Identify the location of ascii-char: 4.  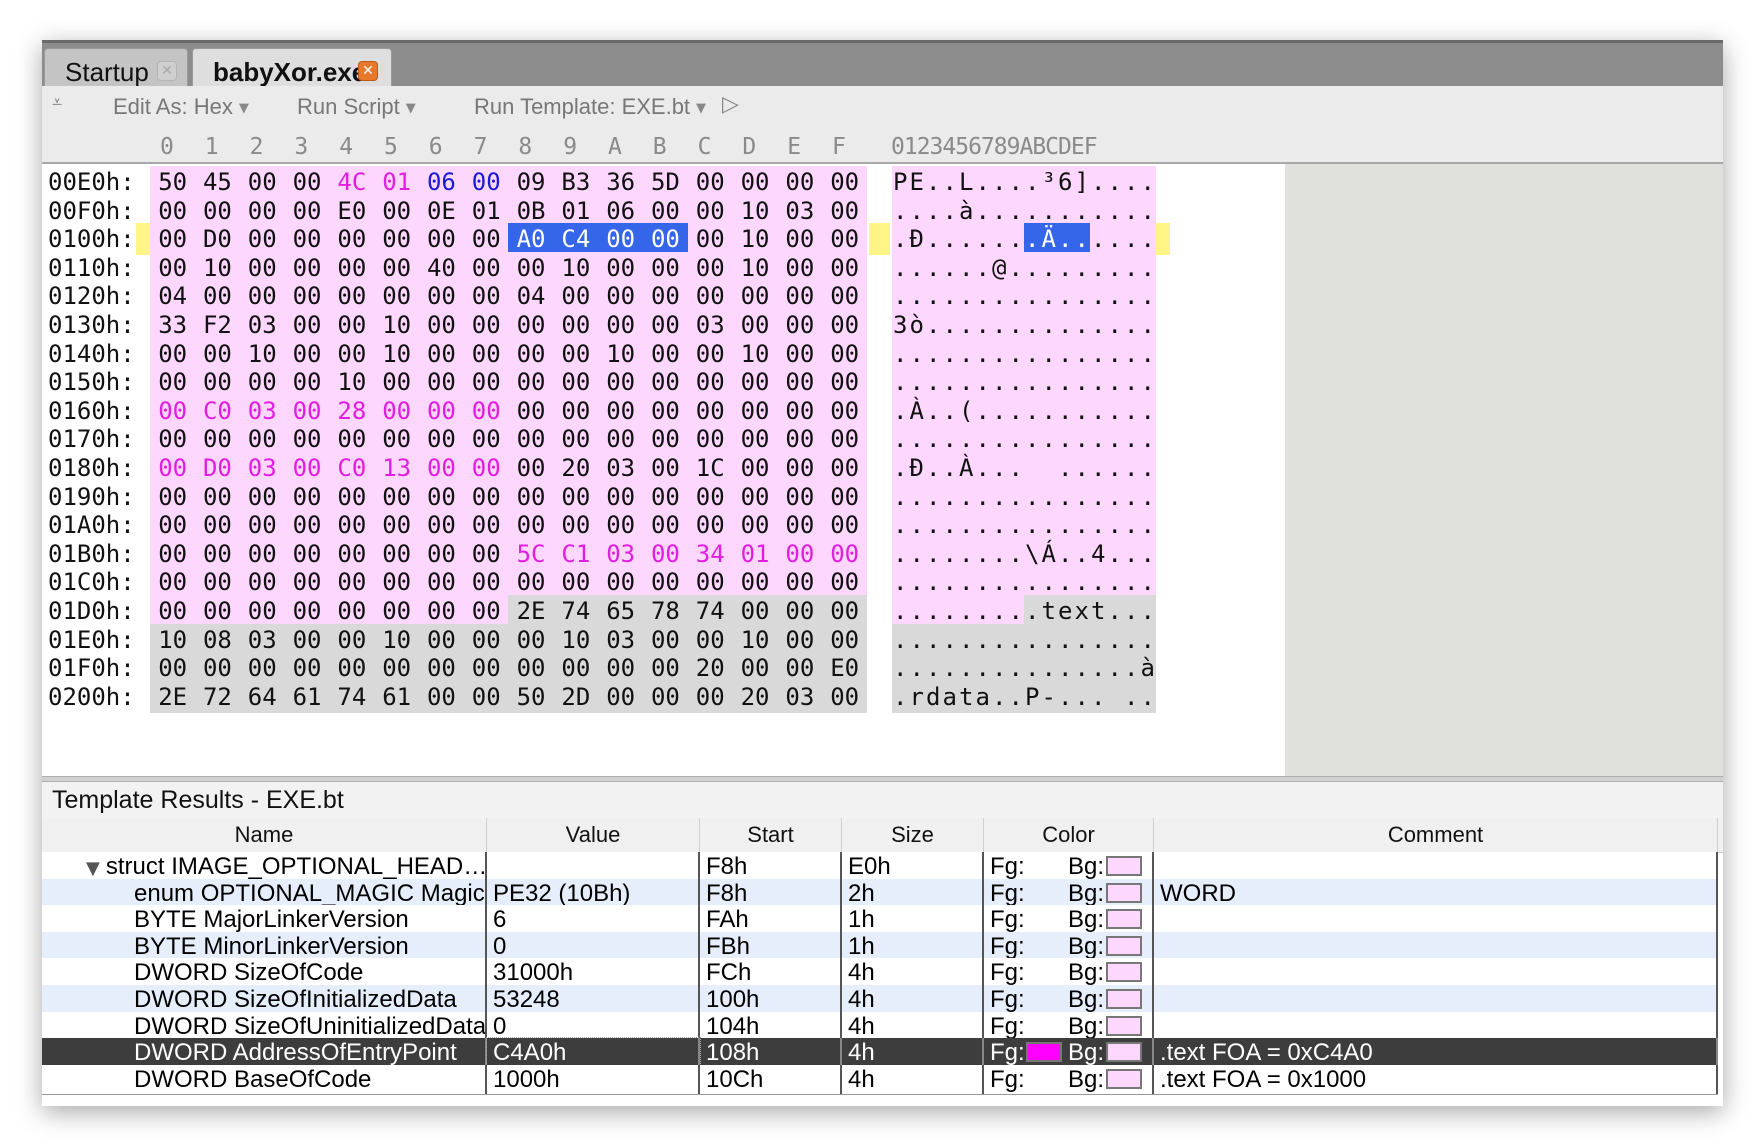
(1098, 553).